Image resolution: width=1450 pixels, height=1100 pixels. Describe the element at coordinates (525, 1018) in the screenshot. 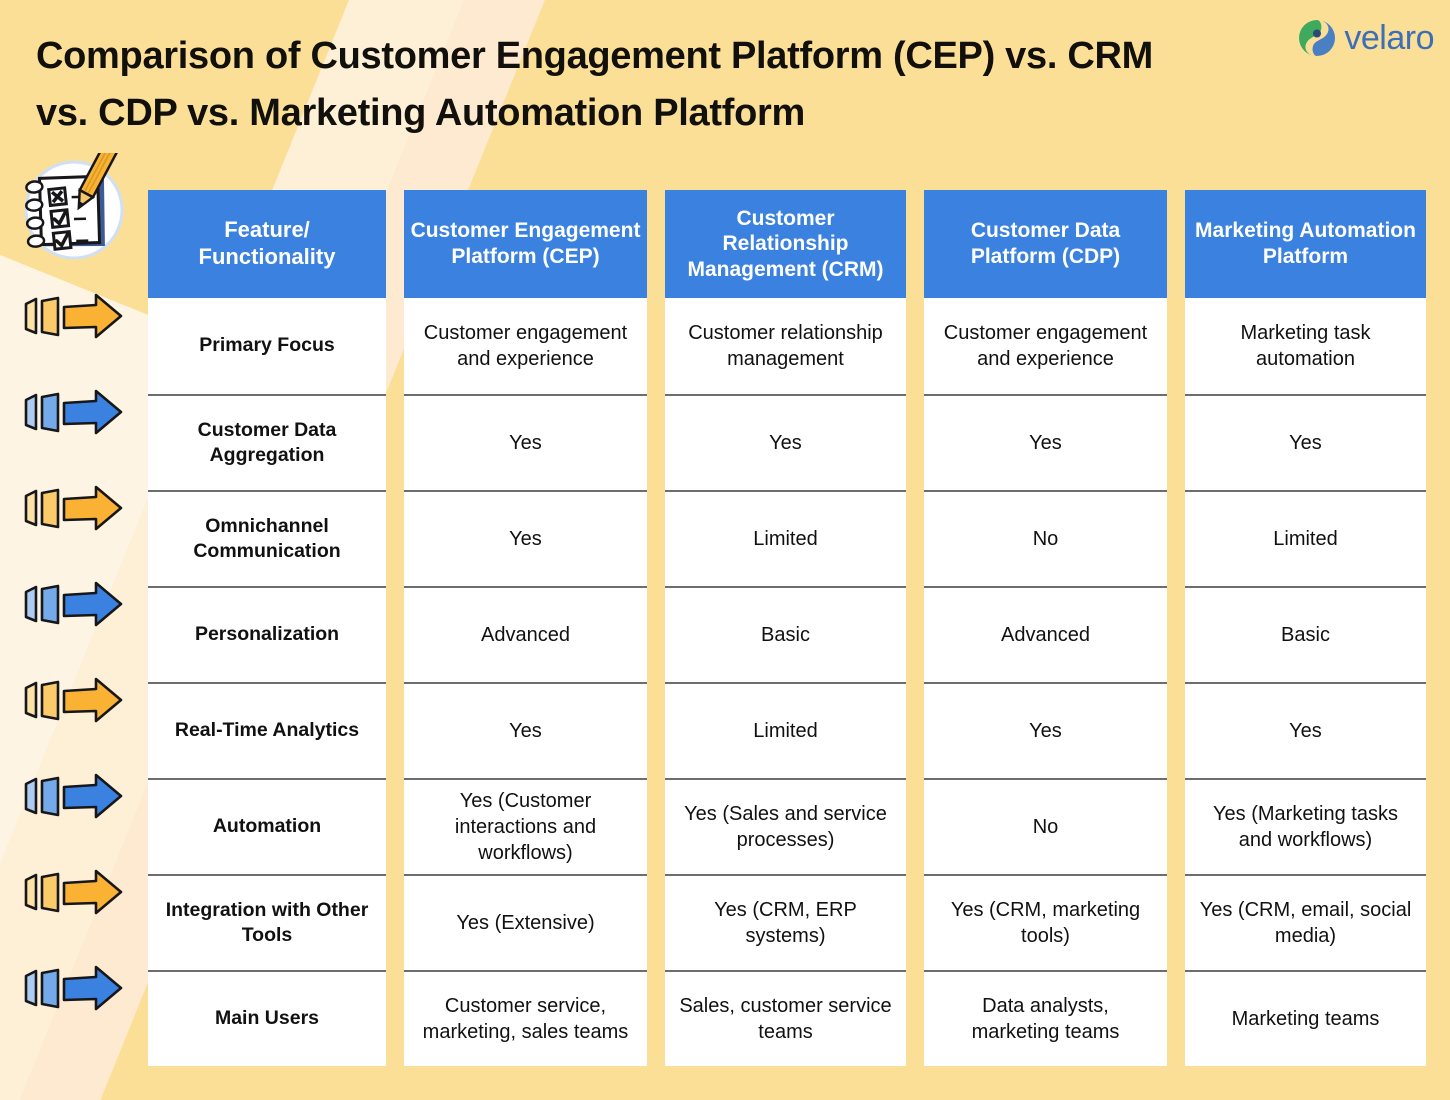

I see `table-cell-cep: Customer service, marketing, sales teams` at that location.